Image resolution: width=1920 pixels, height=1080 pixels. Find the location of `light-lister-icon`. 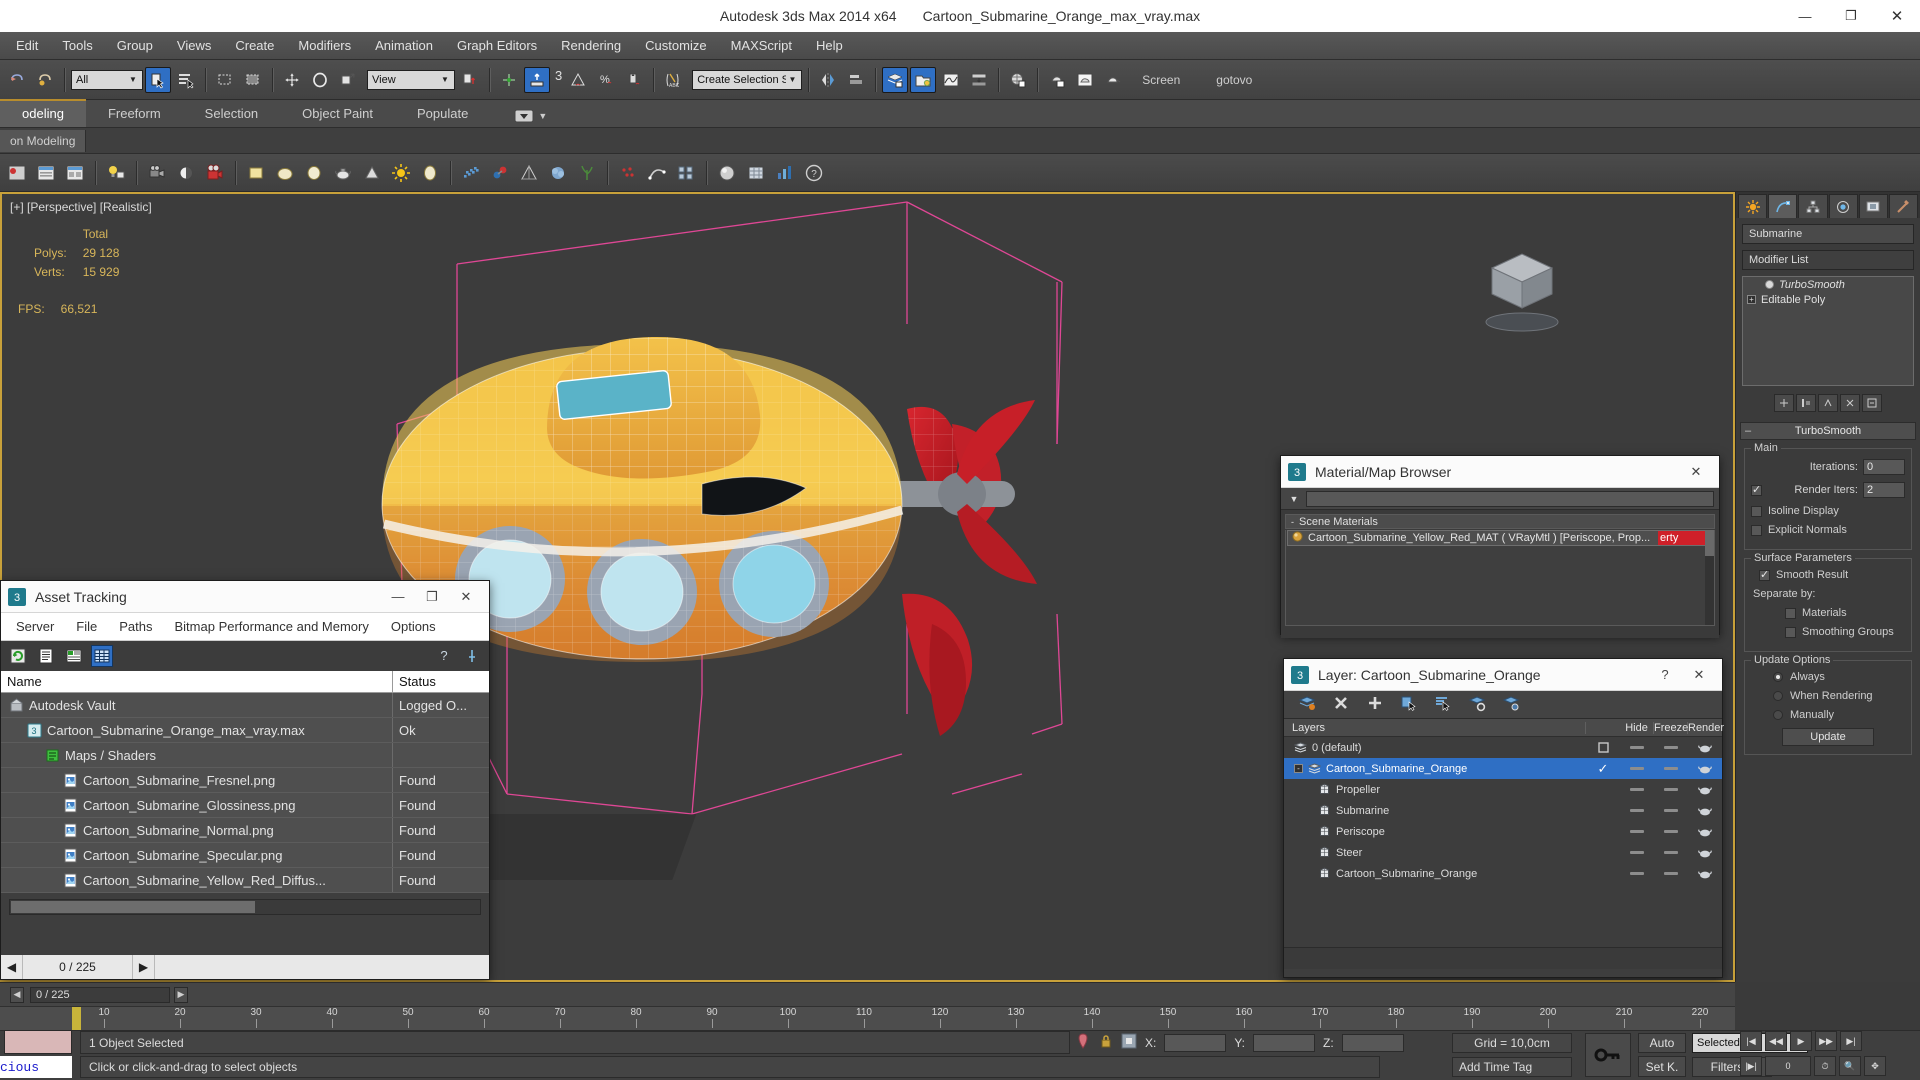

light-lister-icon is located at coordinates (116, 173).